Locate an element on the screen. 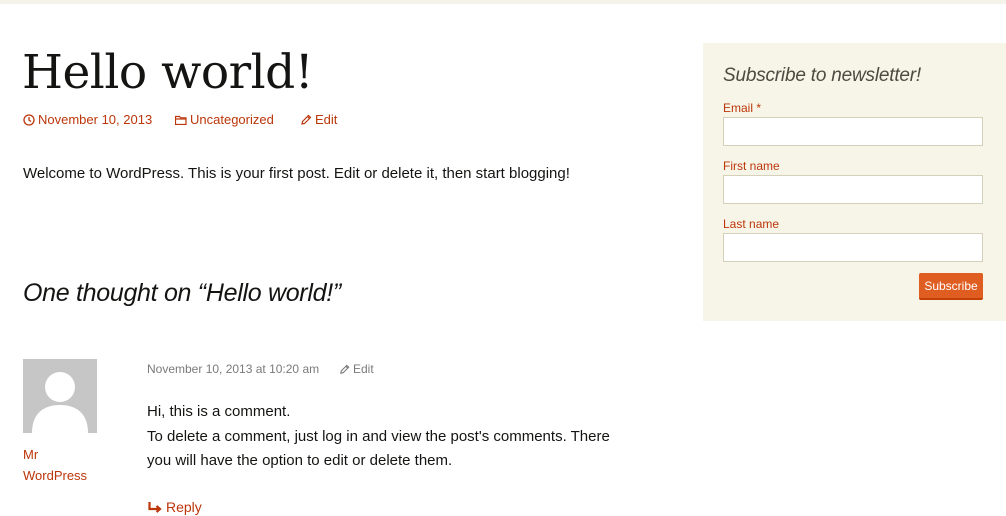 Image resolution: width=1006 pixels, height=516 pixels. comment-datetime: November 10, 2013 at 10:20 am is located at coordinates (233, 369).